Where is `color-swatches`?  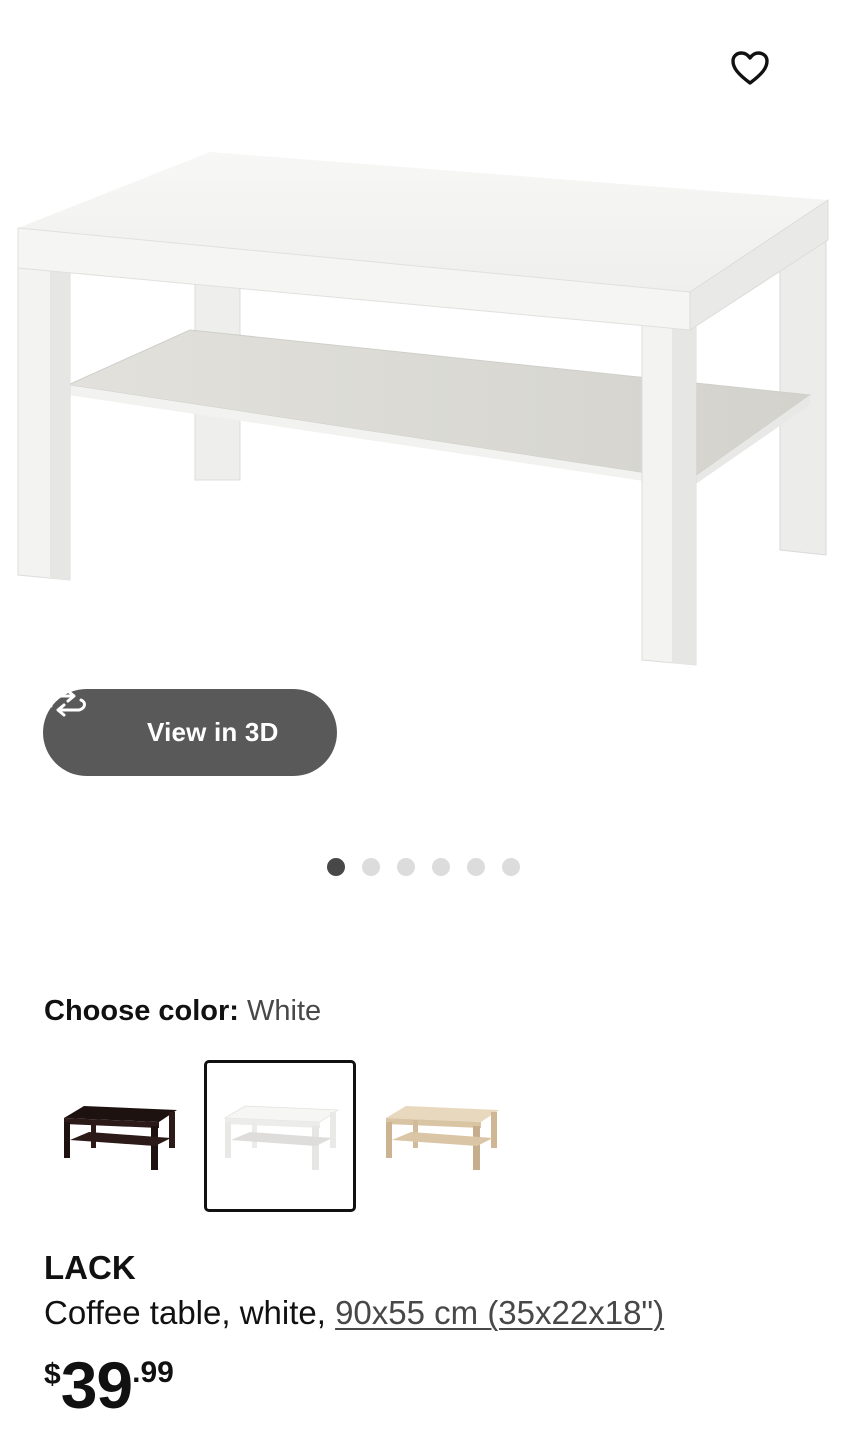
color-swatches is located at coordinates (283, 1136).